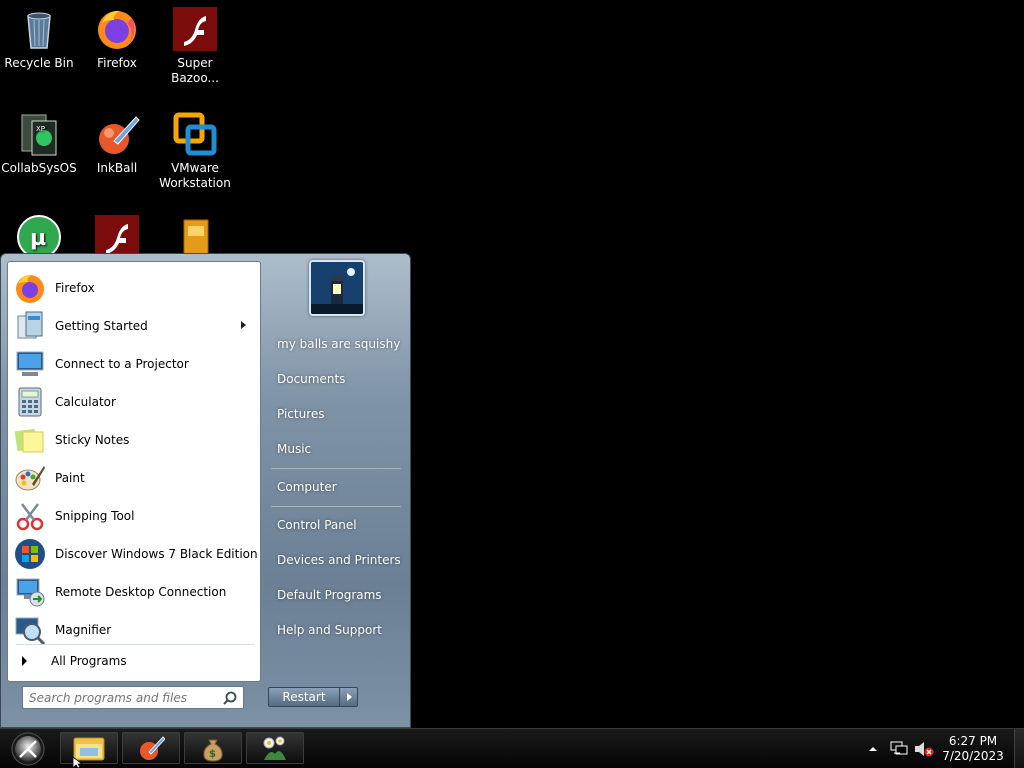  Describe the element at coordinates (101, 326) in the screenshot. I see `program-label: Getting Started` at that location.